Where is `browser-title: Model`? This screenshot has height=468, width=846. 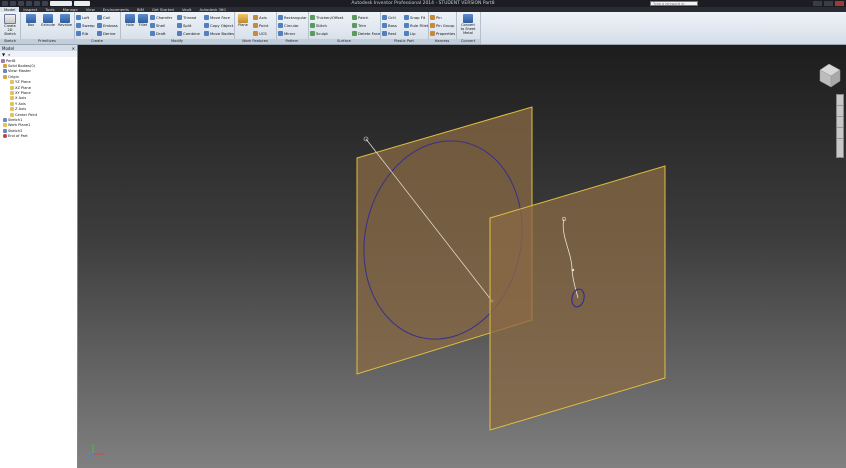 browser-title: Model is located at coordinates (8, 48).